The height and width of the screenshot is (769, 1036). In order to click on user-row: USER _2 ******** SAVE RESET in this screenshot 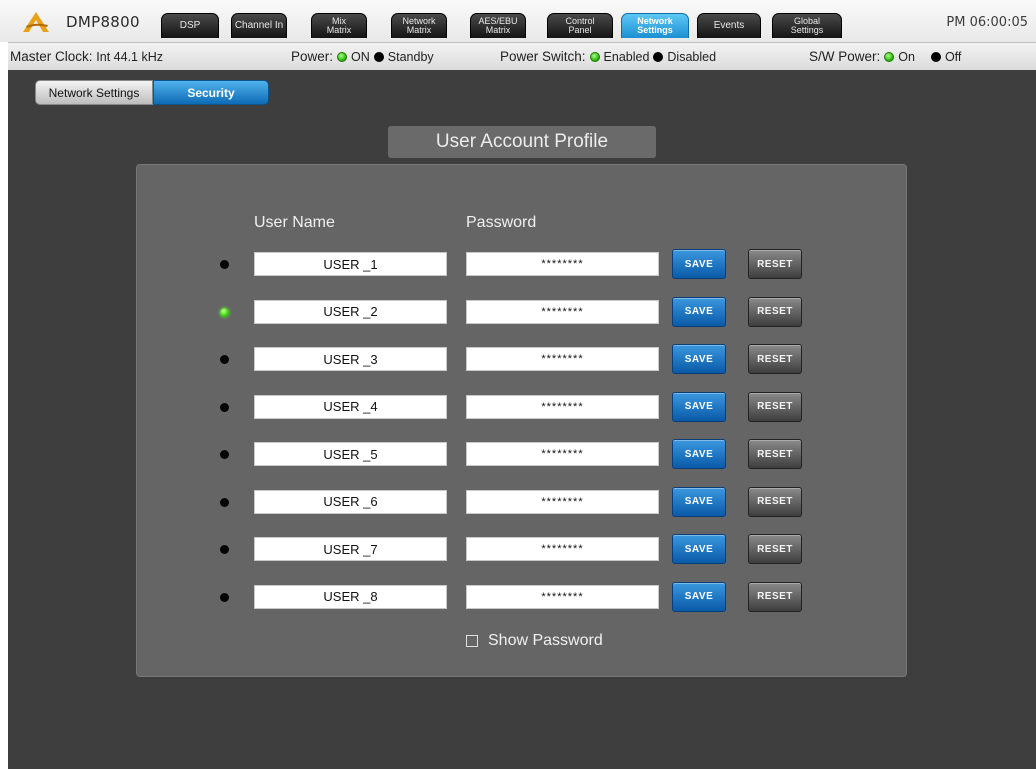, I will do `click(522, 311)`.